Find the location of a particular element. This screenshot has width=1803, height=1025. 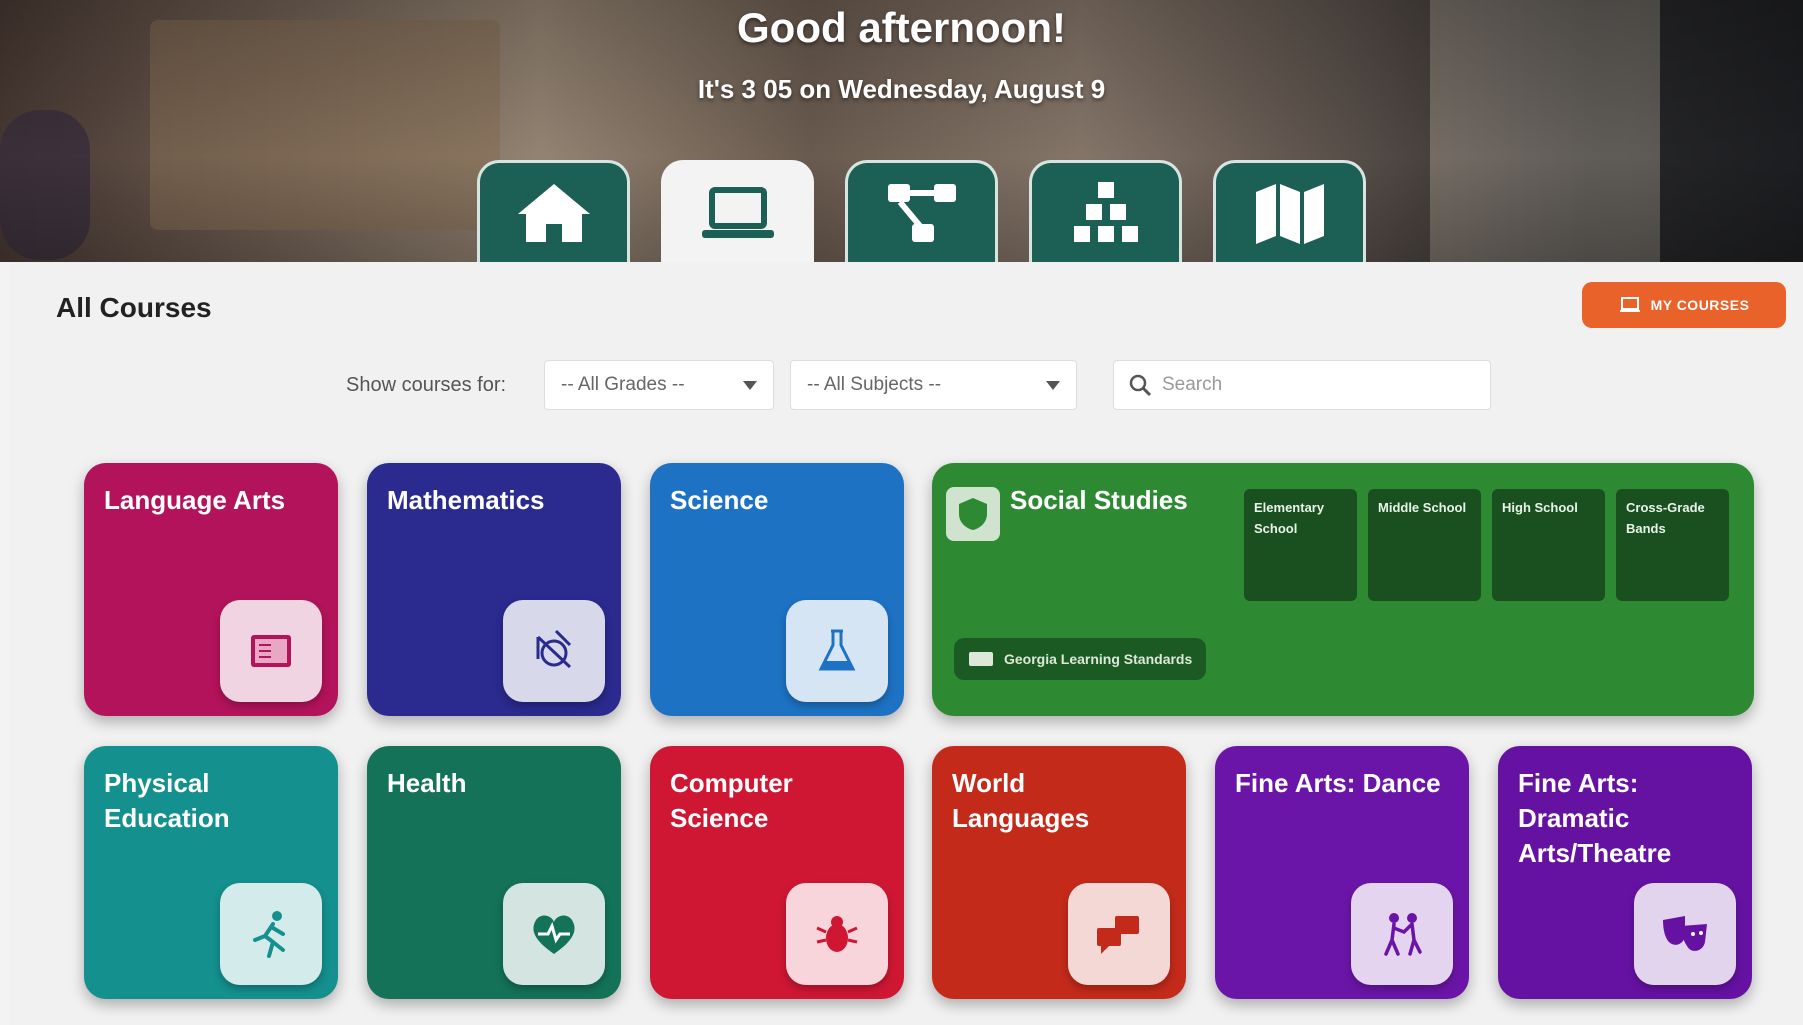

datetime-text: It's 3 05 on Wednesday, August 9 is located at coordinates (901, 89).